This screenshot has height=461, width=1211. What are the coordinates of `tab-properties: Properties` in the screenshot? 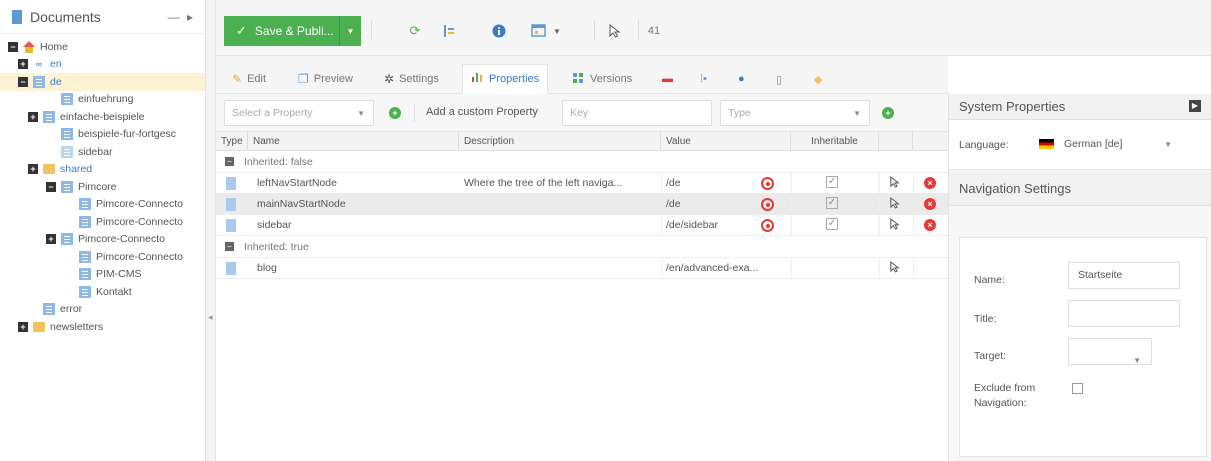 It's located at (505, 79).